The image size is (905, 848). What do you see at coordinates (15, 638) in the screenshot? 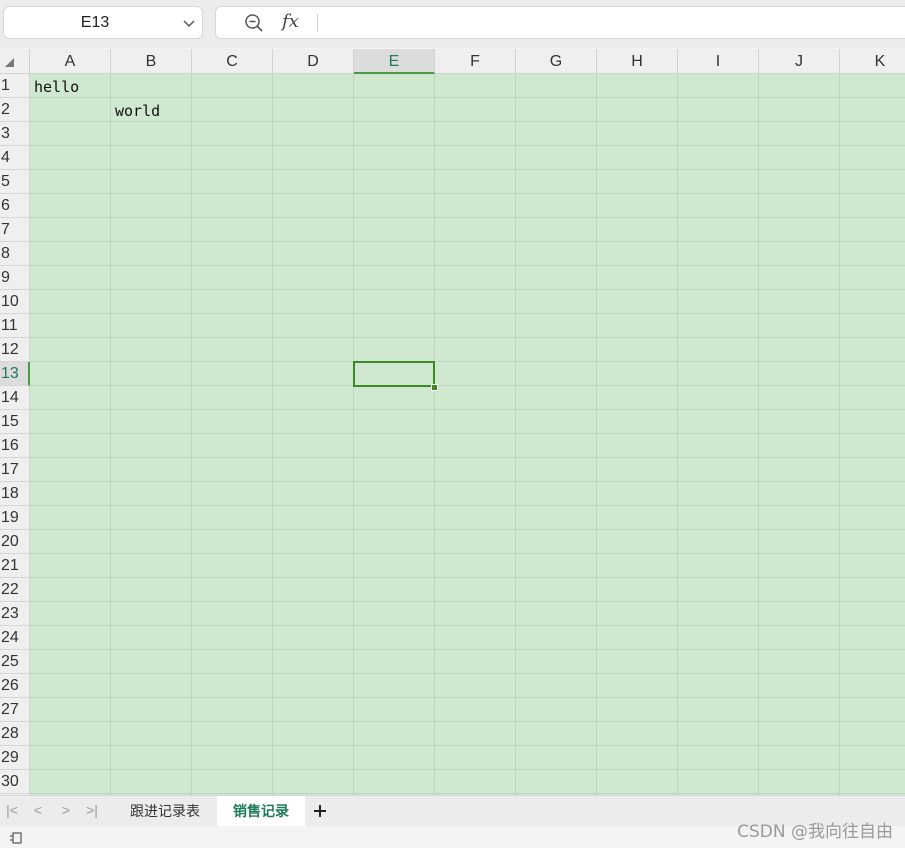
I see `row-header-24: 24` at bounding box center [15, 638].